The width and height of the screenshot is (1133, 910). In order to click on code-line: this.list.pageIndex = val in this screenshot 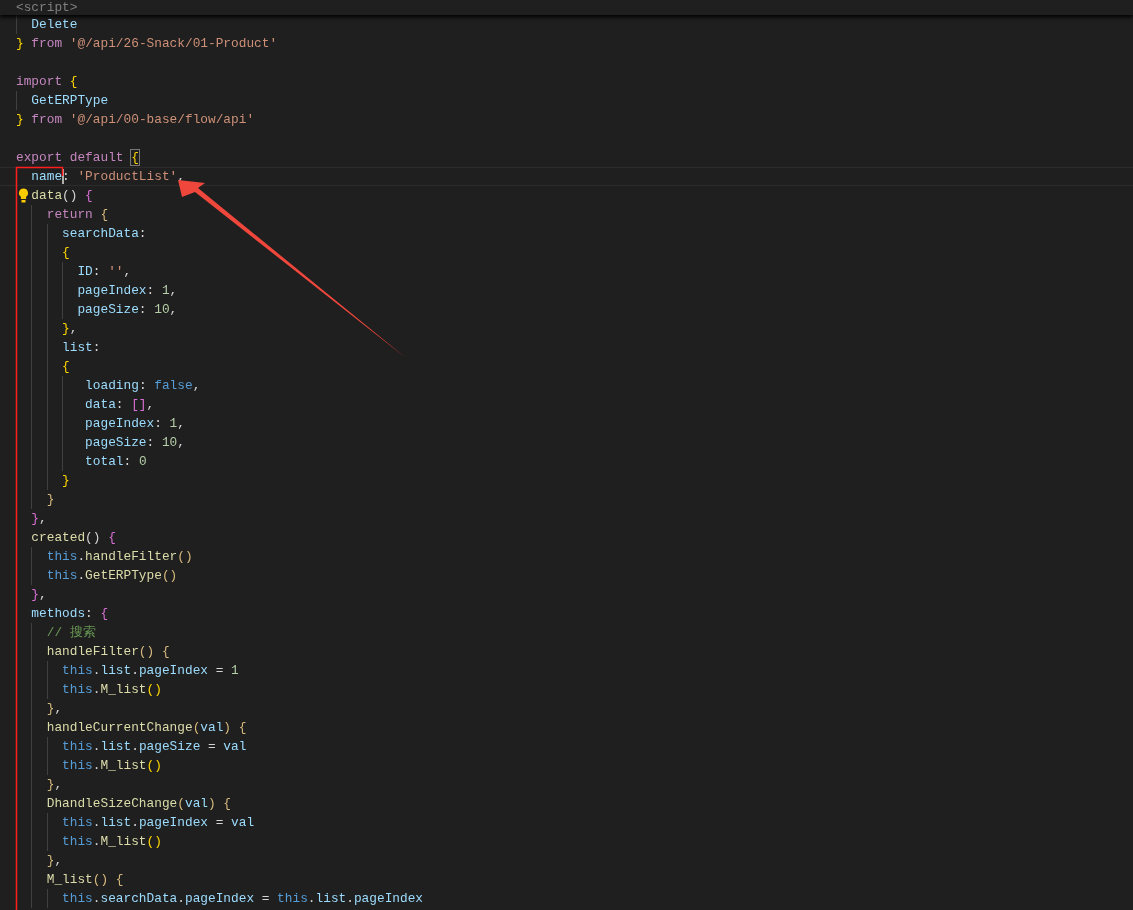, I will do `click(158, 823)`.